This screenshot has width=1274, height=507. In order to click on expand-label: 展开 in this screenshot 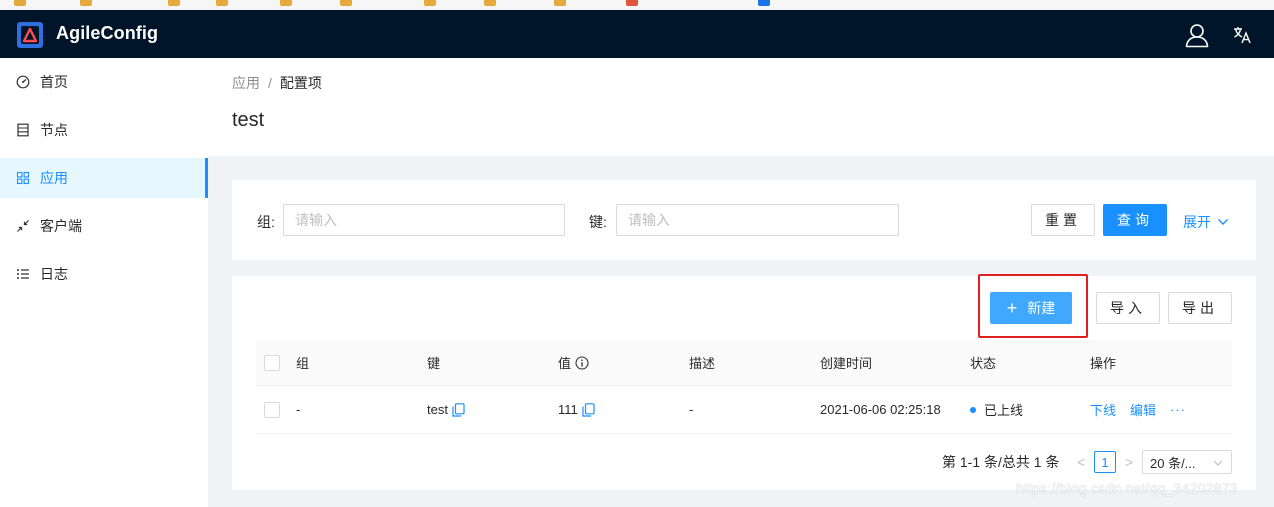, I will do `click(1197, 222)`.